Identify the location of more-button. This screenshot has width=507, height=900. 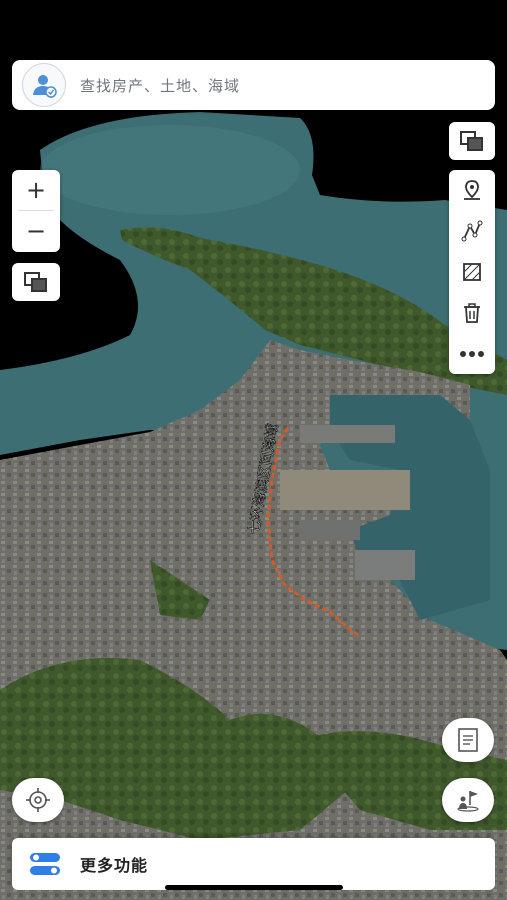
(472, 353).